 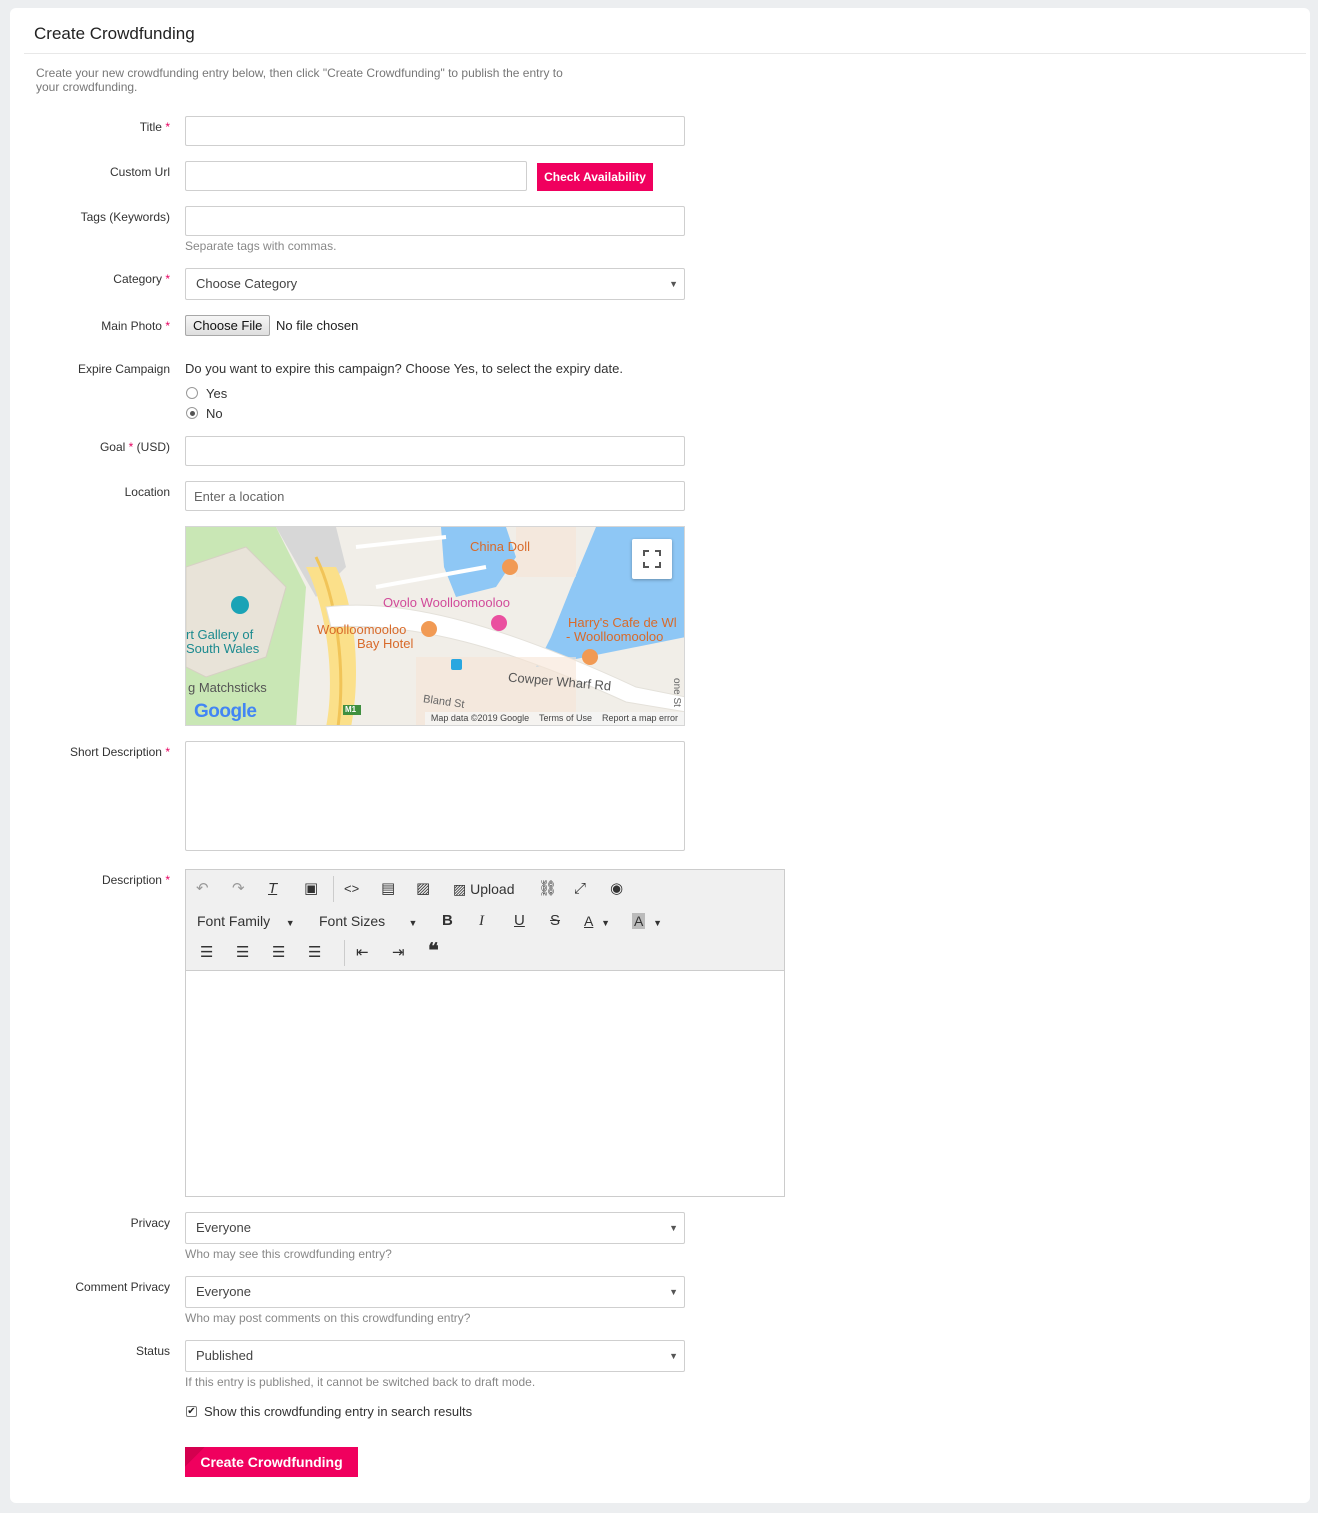 I want to click on align-left-icon: ☰, so click(x=206, y=953).